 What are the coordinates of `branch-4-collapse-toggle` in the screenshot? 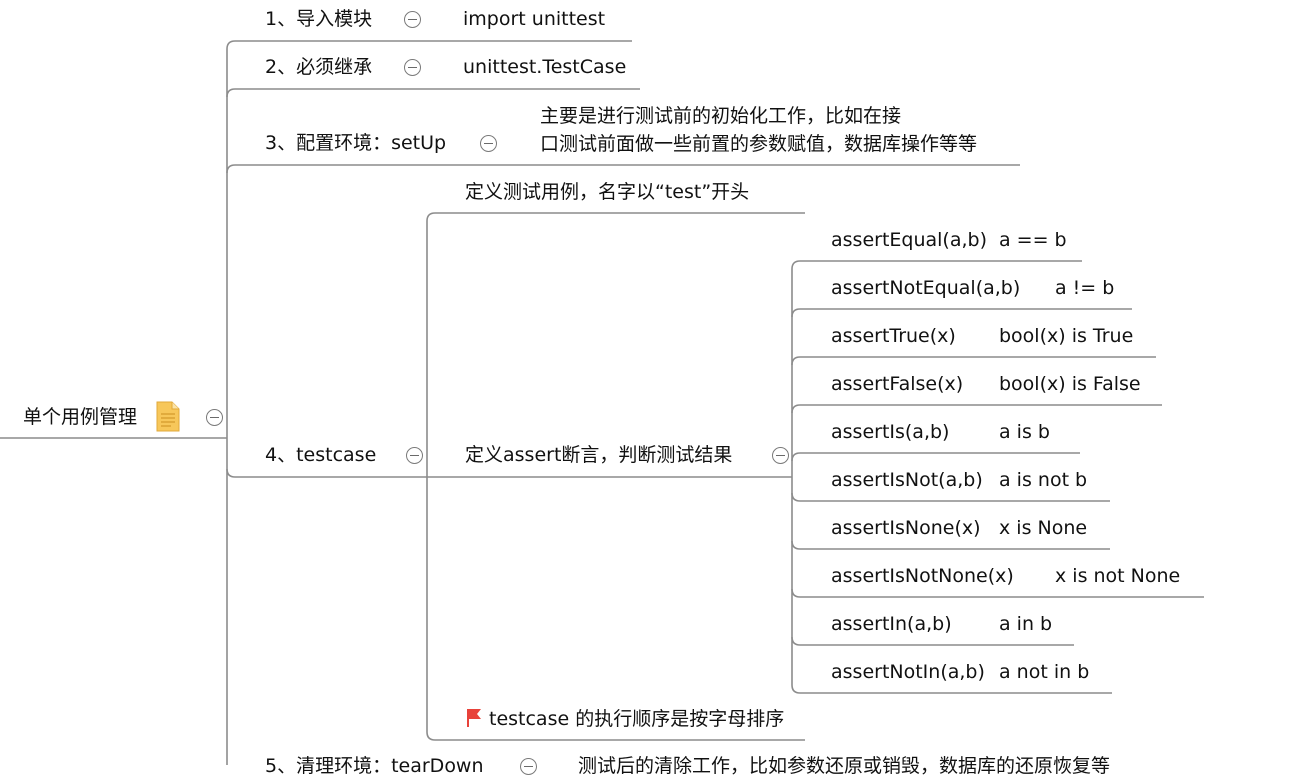 It's located at (414, 455).